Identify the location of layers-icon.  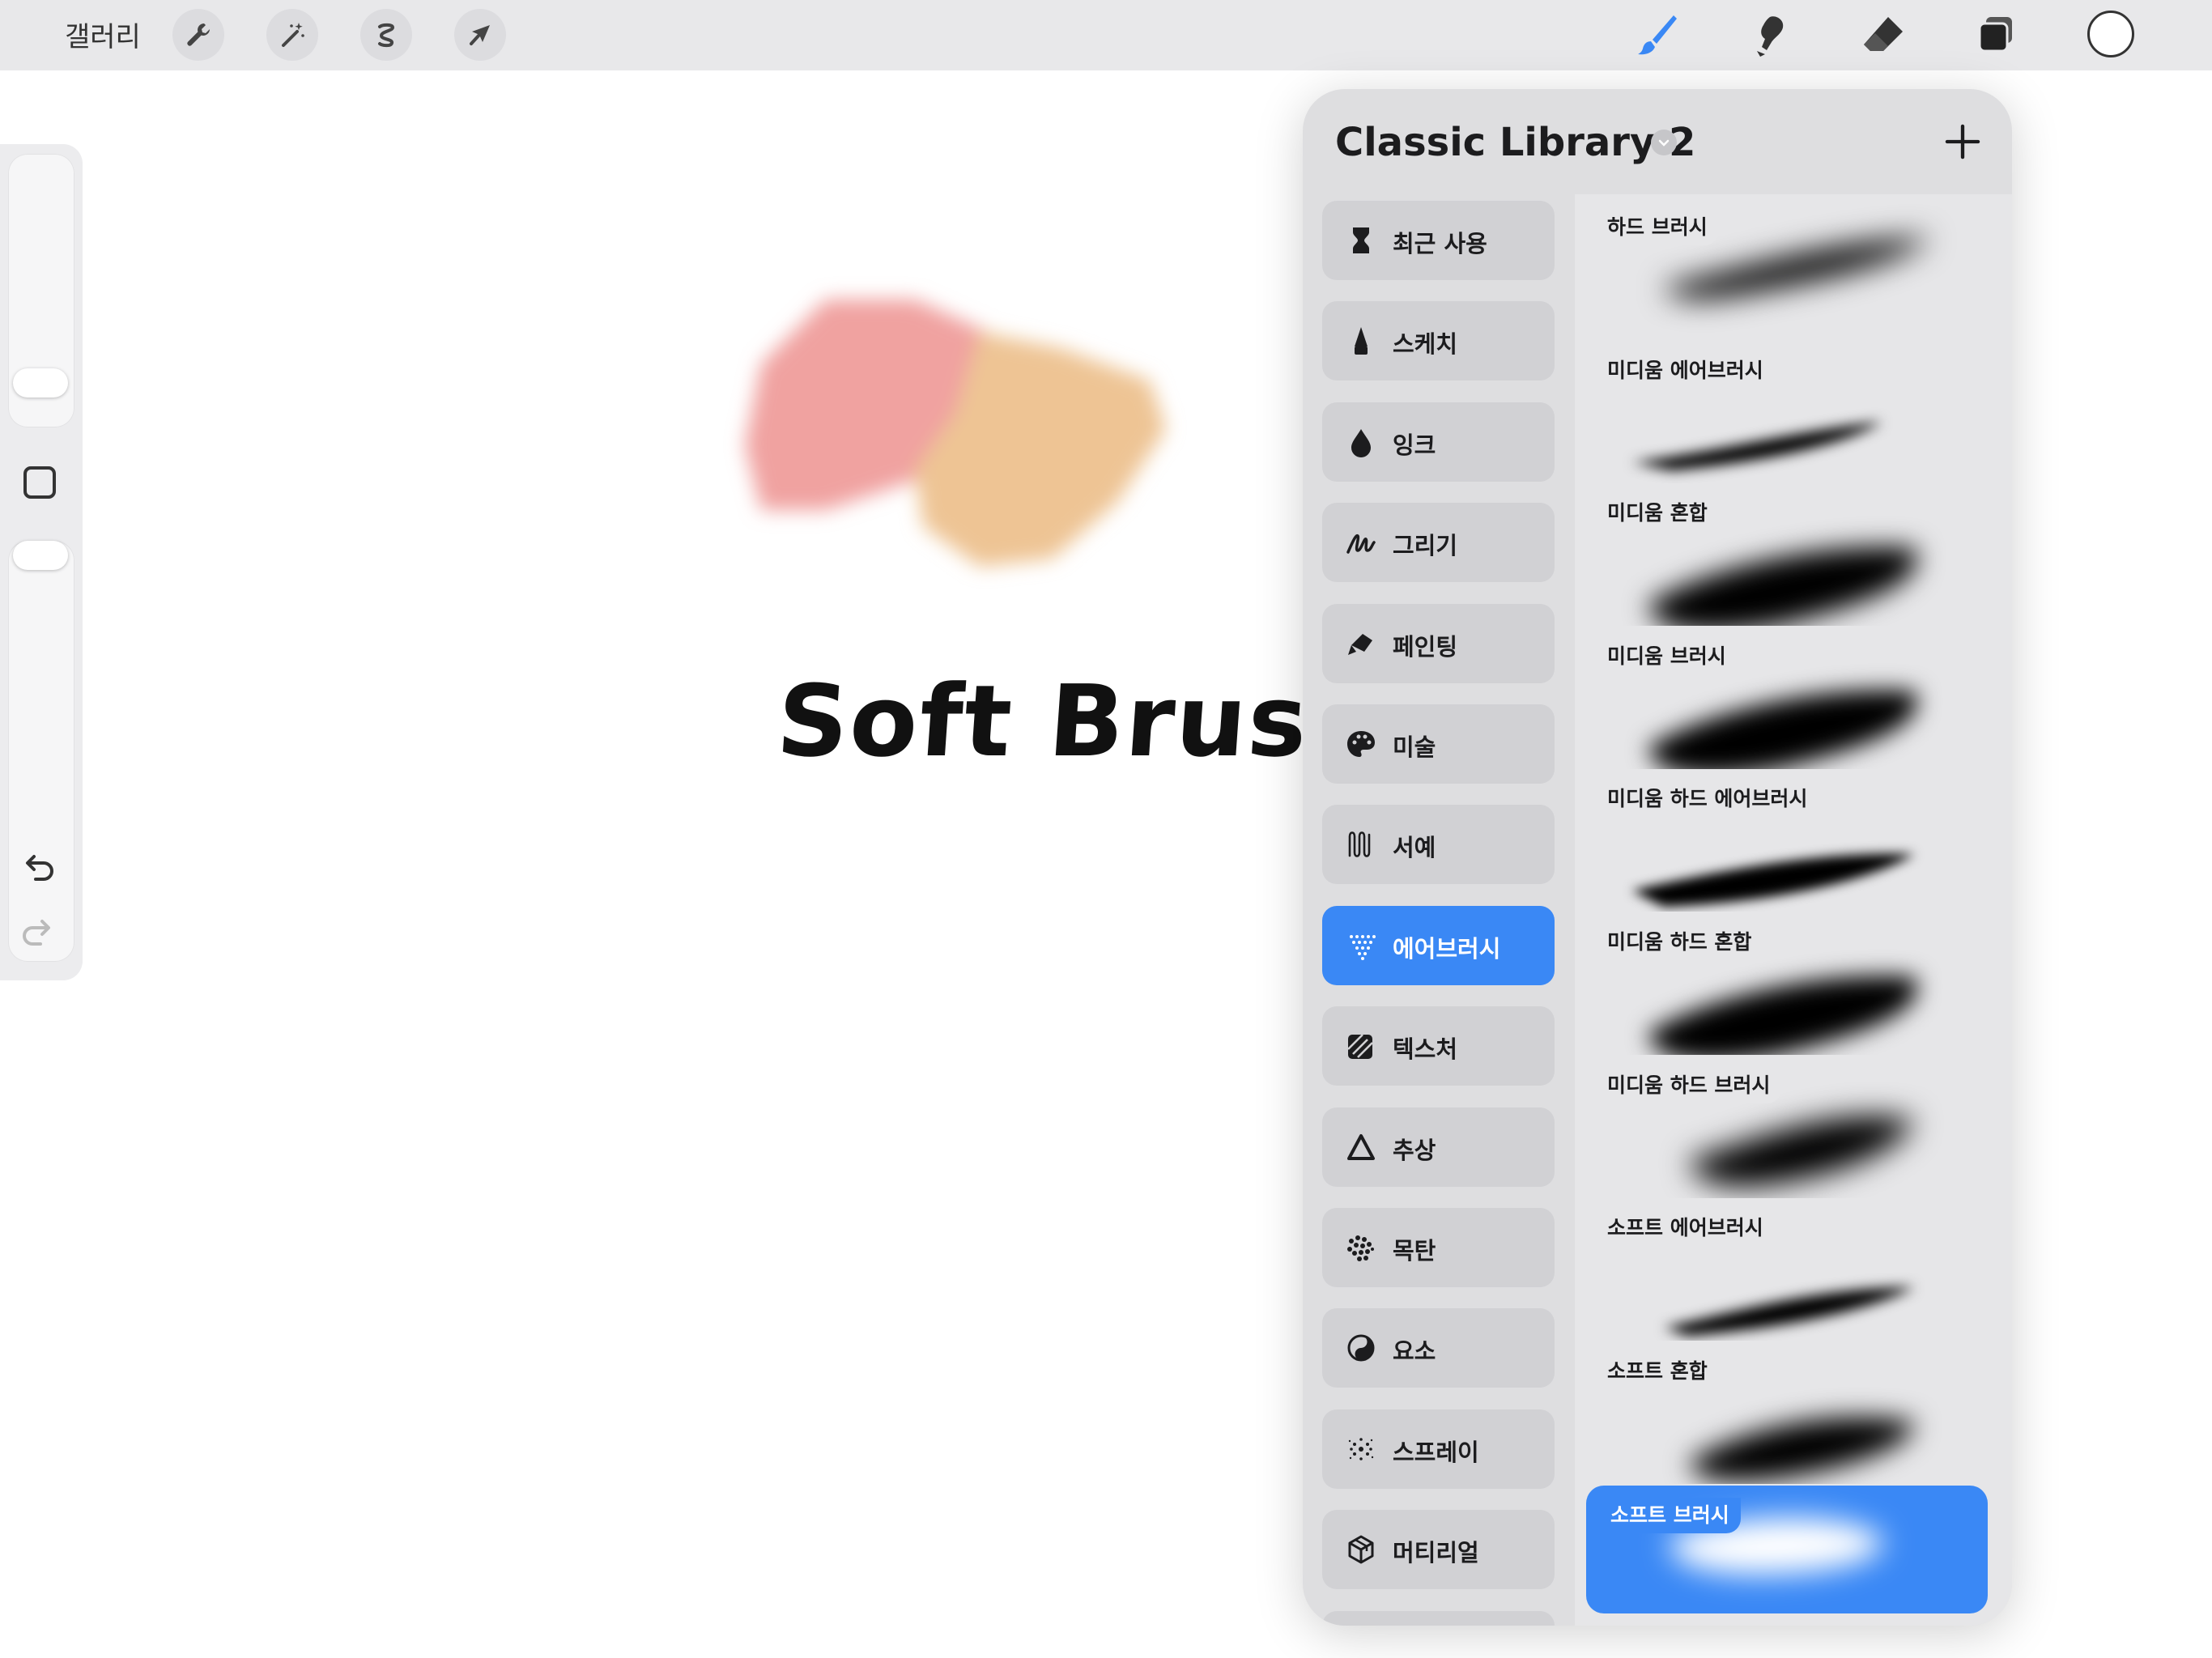
(1995, 35).